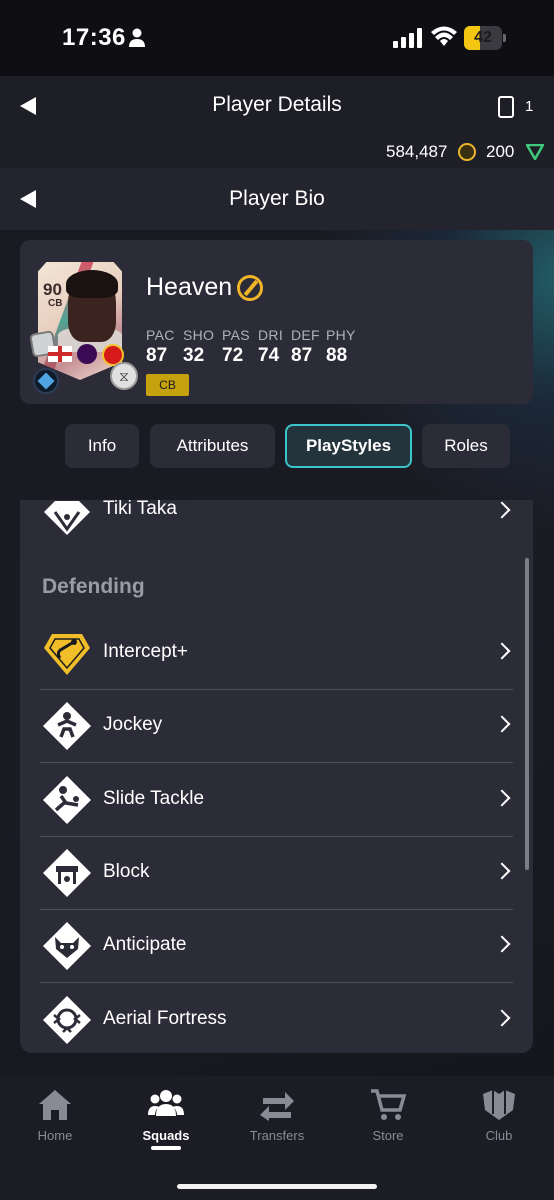 The image size is (554, 1200). I want to click on player-bio-header: Player Bio, so click(277, 199).